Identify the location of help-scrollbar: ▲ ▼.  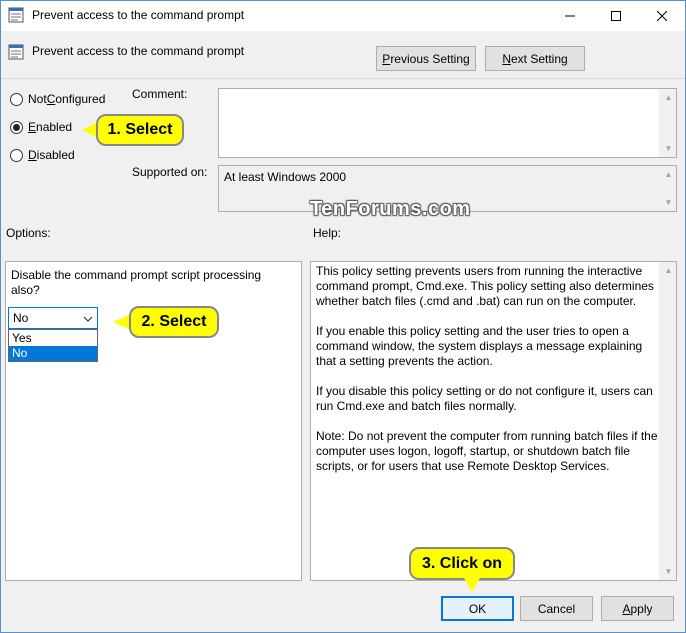
(667, 421).